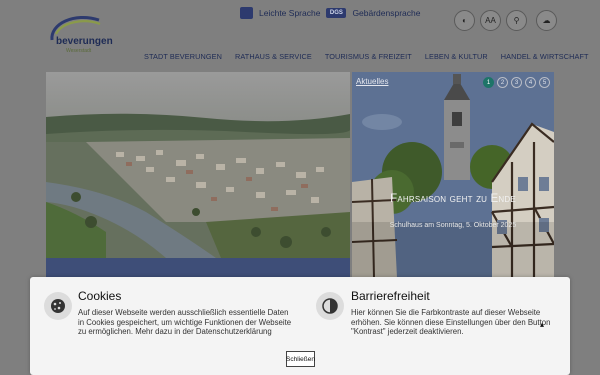 Image resolution: width=600 pixels, height=375 pixels. I want to click on news-section-link: Aktuelles, so click(372, 81).